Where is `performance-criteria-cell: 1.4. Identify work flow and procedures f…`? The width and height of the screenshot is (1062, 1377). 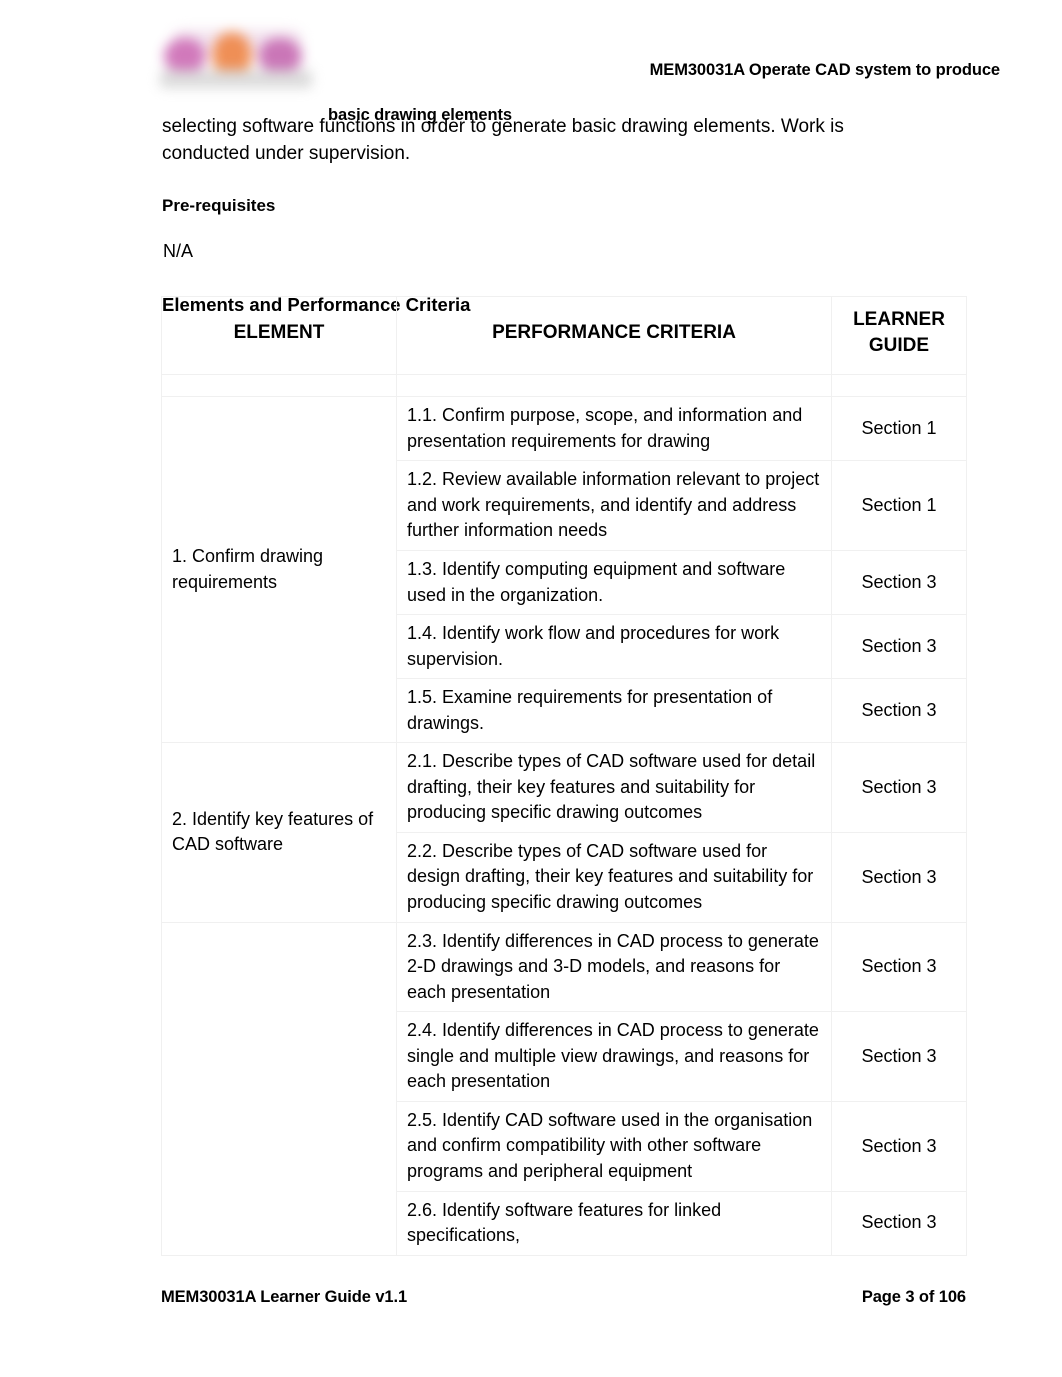
performance-criteria-cell: 1.4. Identify work flow and procedures f… is located at coordinates (614, 647).